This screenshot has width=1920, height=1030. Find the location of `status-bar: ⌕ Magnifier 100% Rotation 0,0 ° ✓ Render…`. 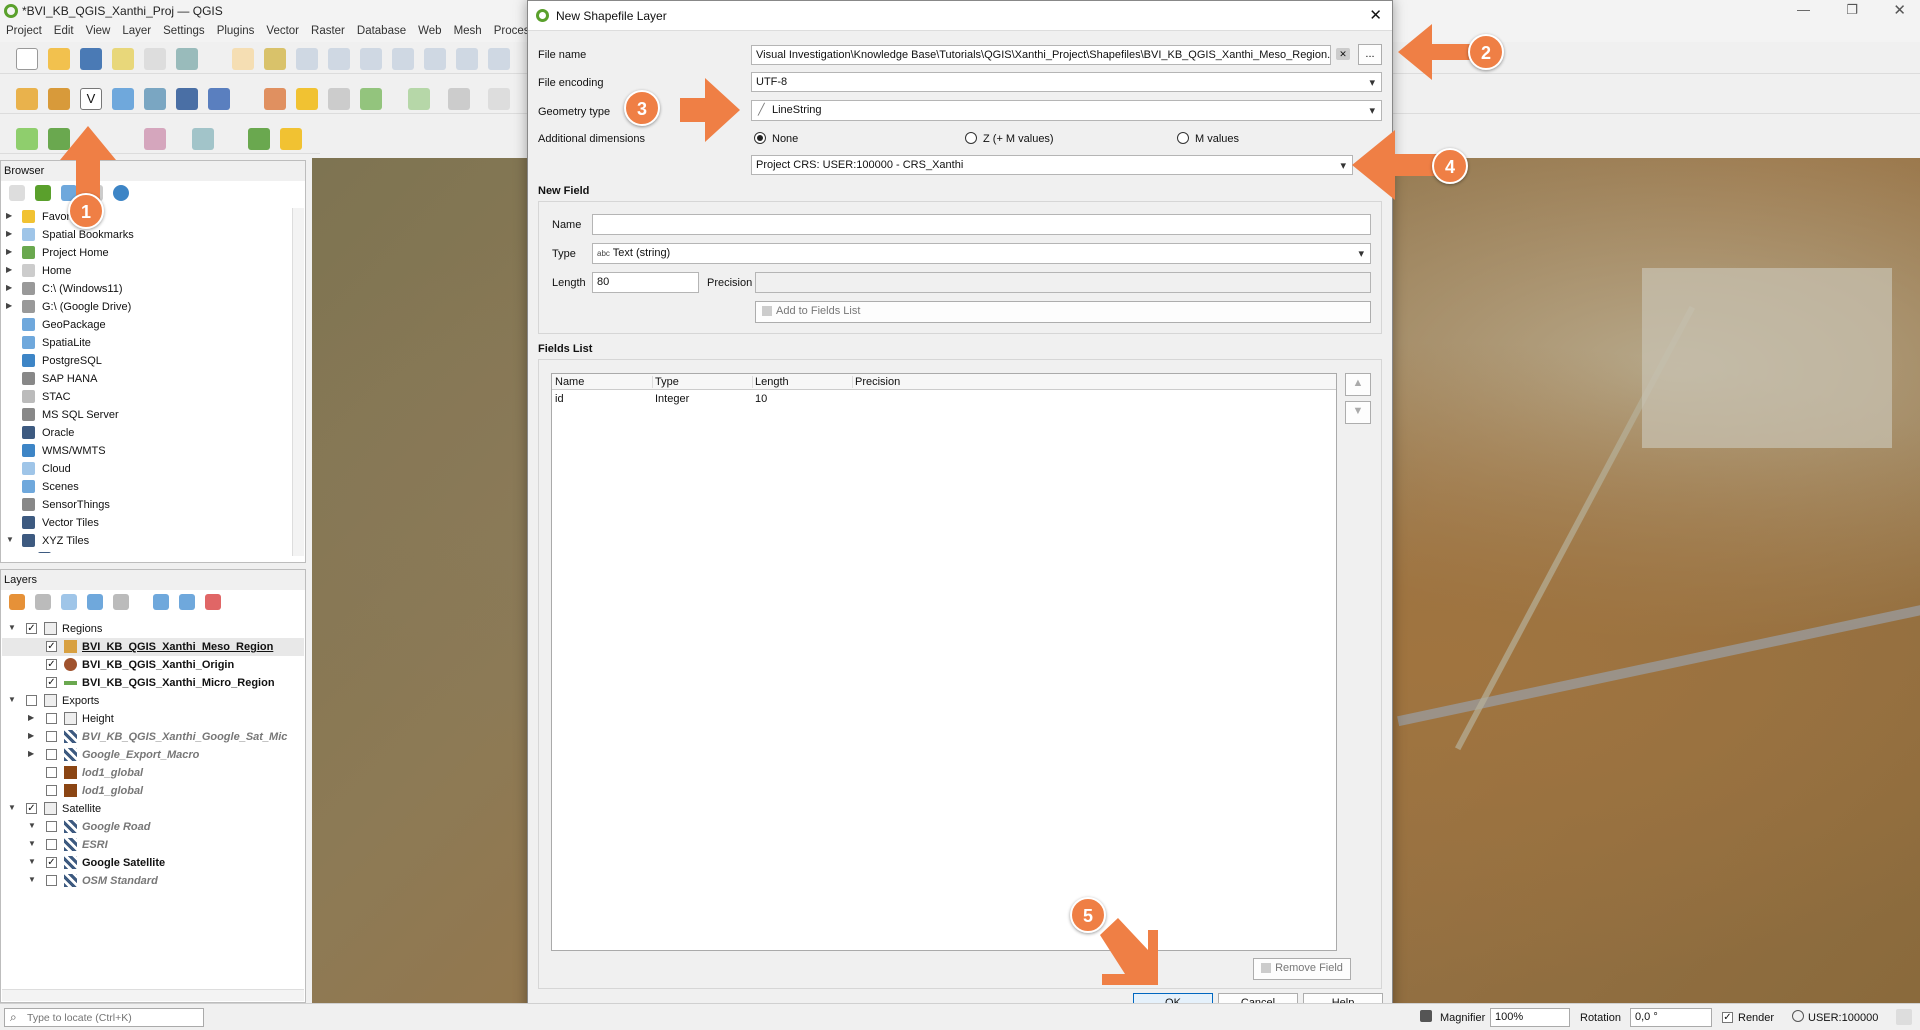

status-bar: ⌕ Magnifier 100% Rotation 0,0 ° ✓ Render… is located at coordinates (960, 1016).